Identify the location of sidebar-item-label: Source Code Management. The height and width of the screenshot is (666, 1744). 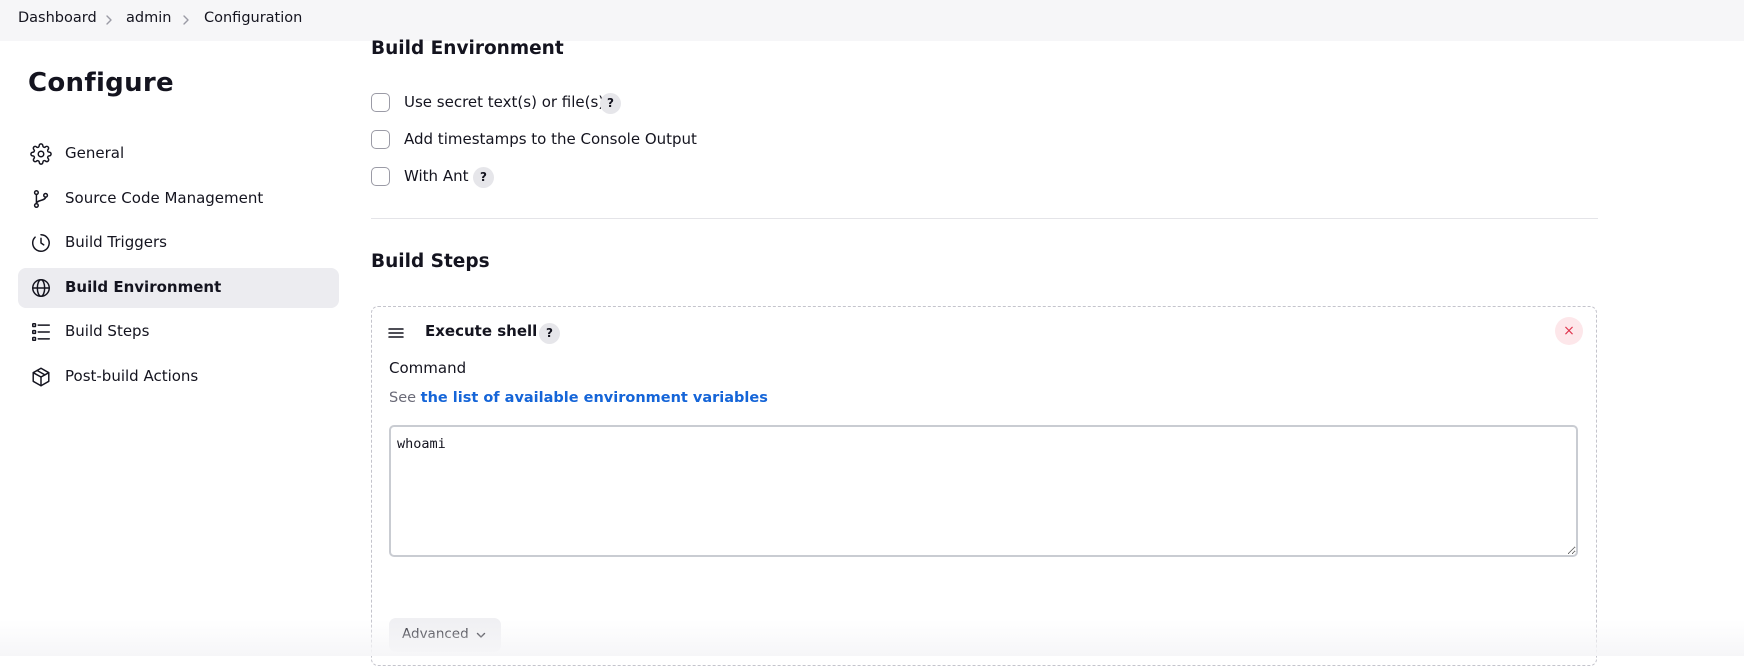
(164, 198).